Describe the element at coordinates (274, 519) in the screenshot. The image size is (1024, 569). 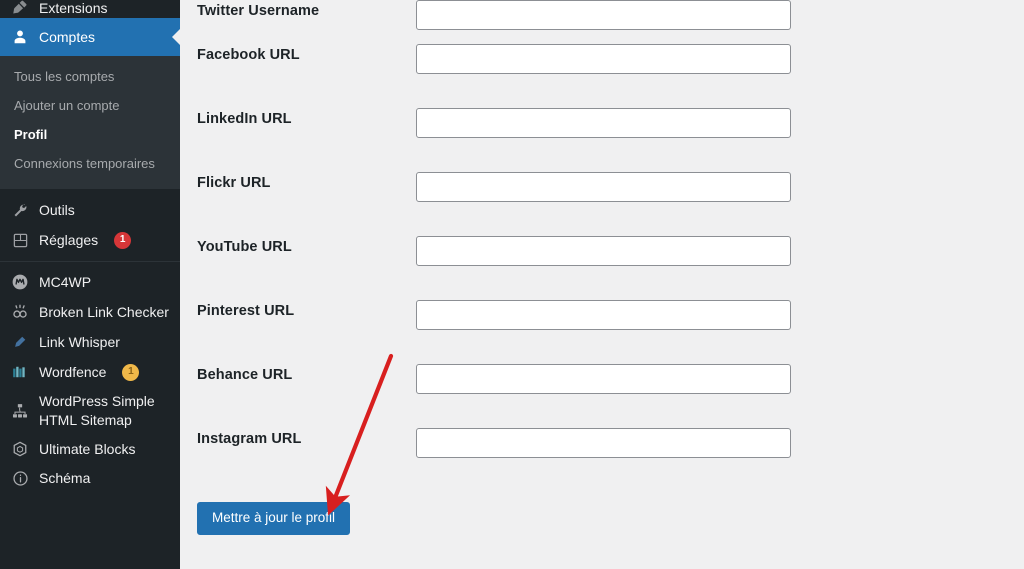
I see `update-profile-button: Mettre à jour le profil` at that location.